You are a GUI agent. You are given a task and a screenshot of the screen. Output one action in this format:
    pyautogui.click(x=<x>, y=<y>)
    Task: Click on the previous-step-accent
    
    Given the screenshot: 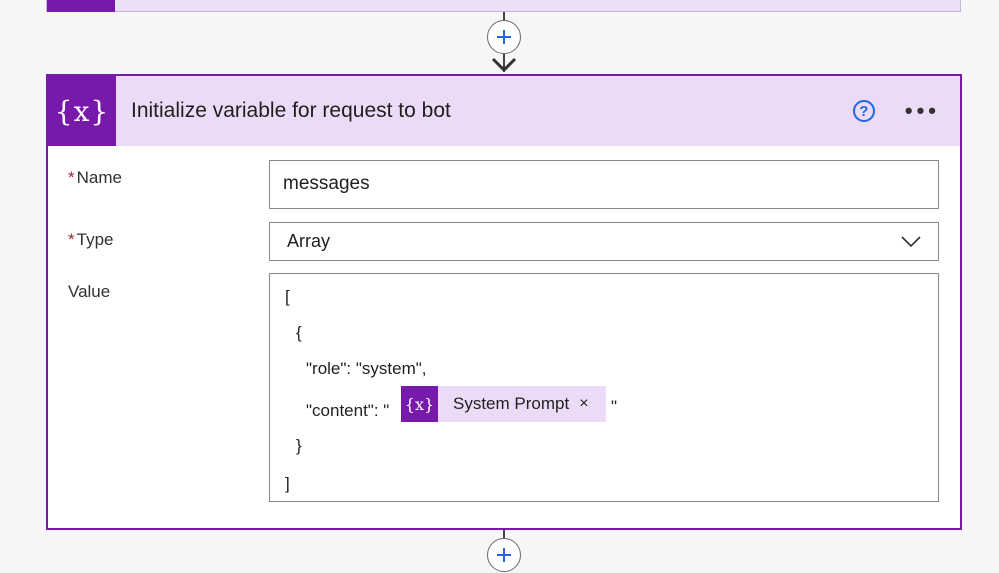 What is the action you would take?
    pyautogui.click(x=81, y=6)
    